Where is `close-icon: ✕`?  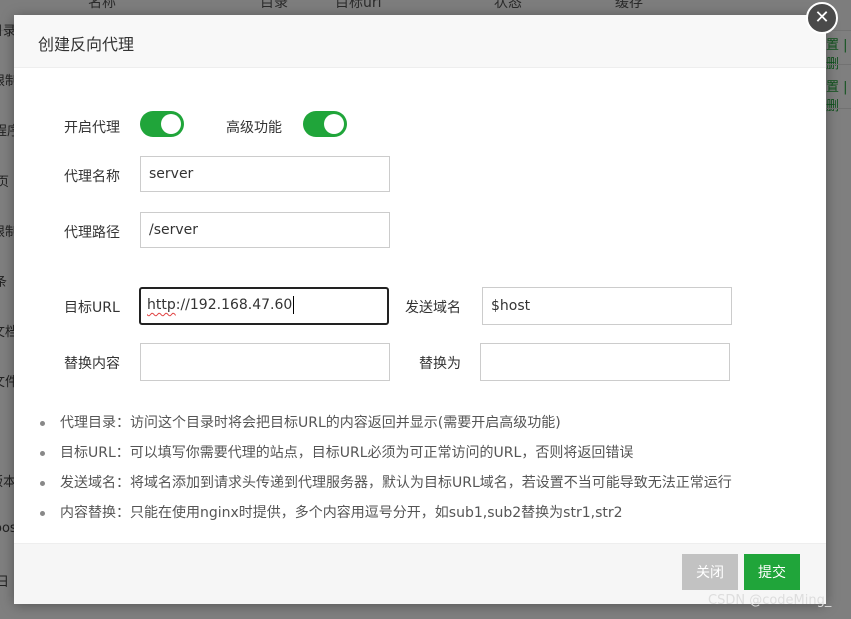 close-icon: ✕ is located at coordinates (822, 18).